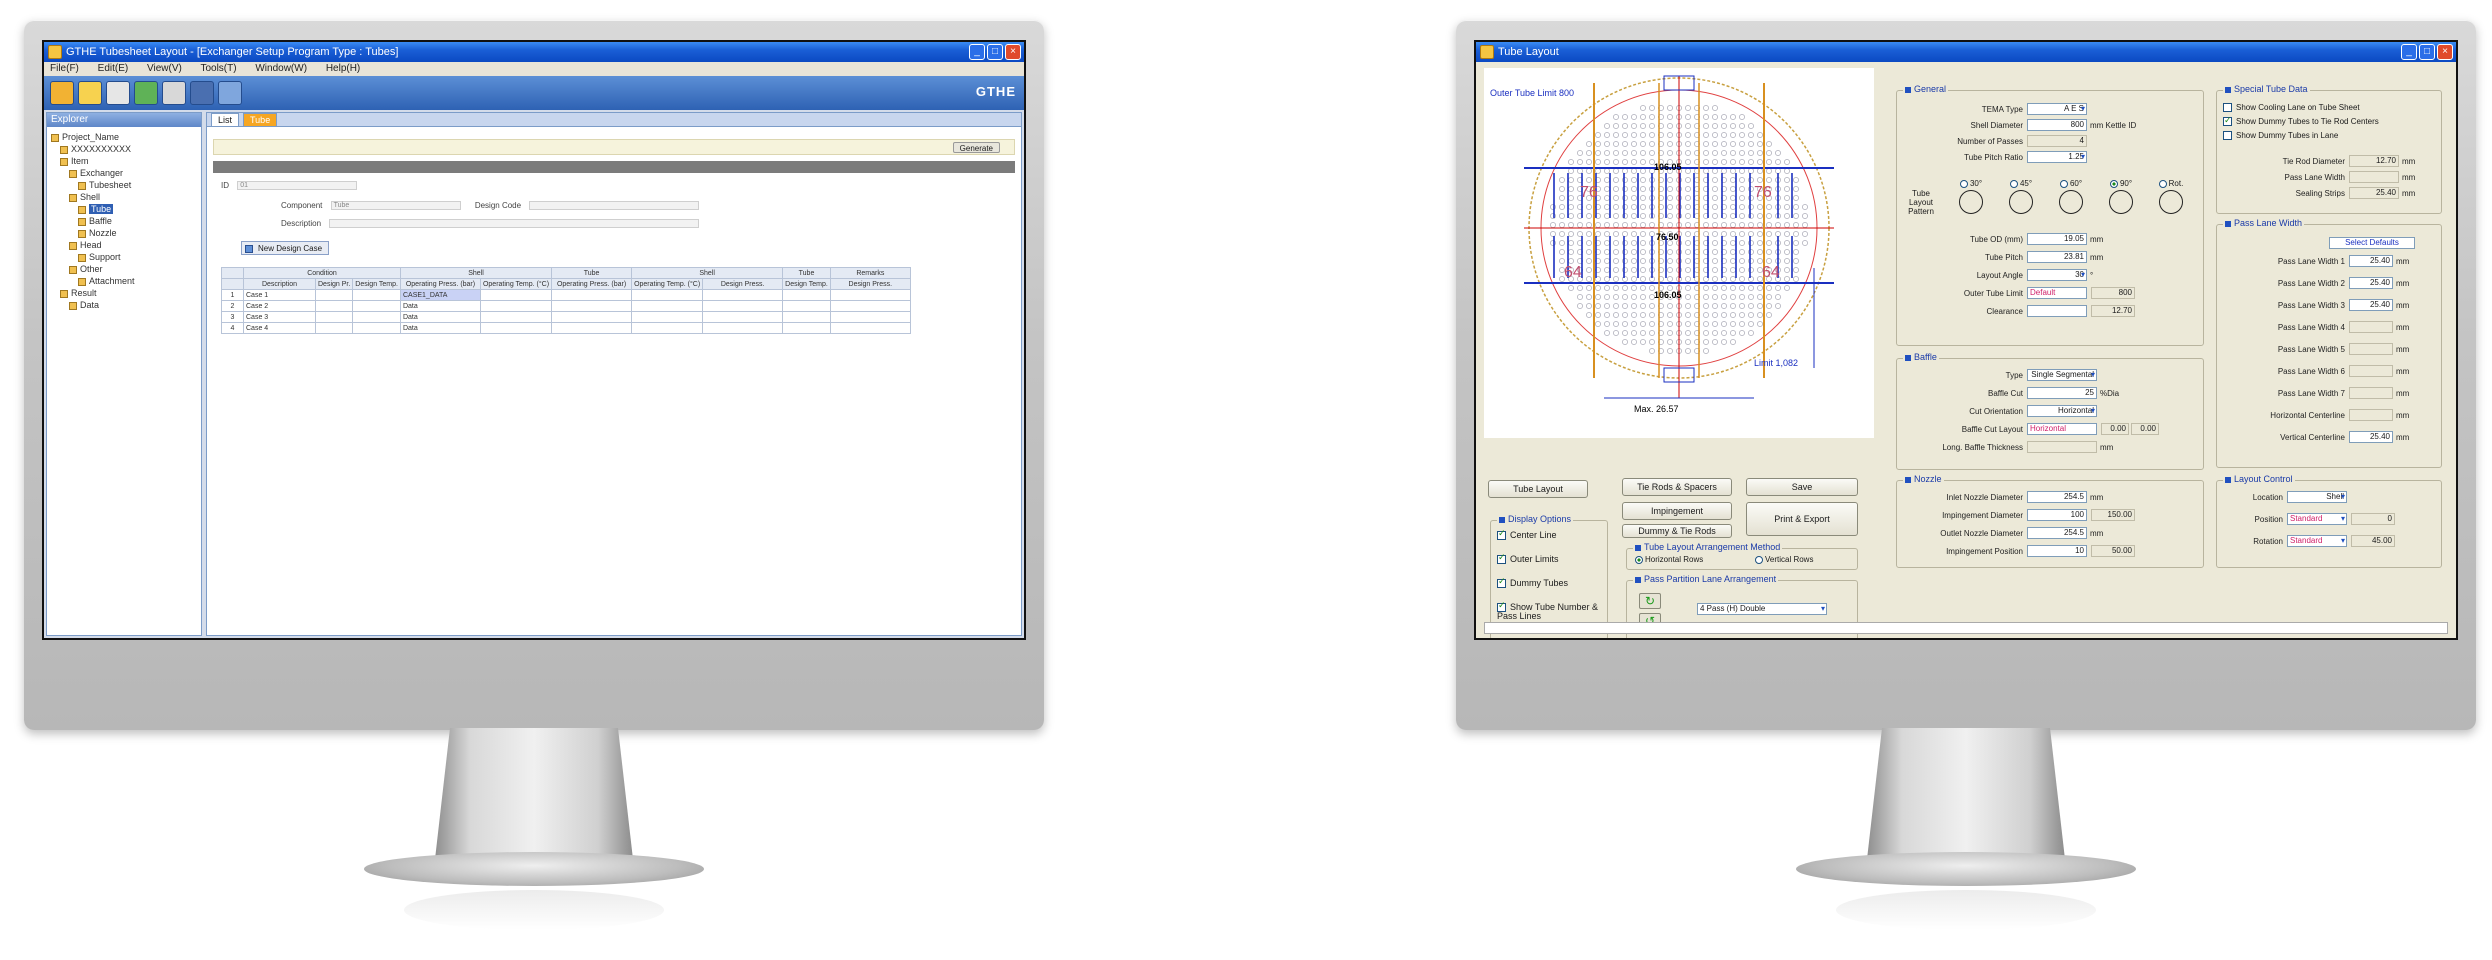 Image resolution: width=2492 pixels, height=960 pixels. Describe the element at coordinates (2121, 199) in the screenshot. I see `pattern-option: 90°` at that location.